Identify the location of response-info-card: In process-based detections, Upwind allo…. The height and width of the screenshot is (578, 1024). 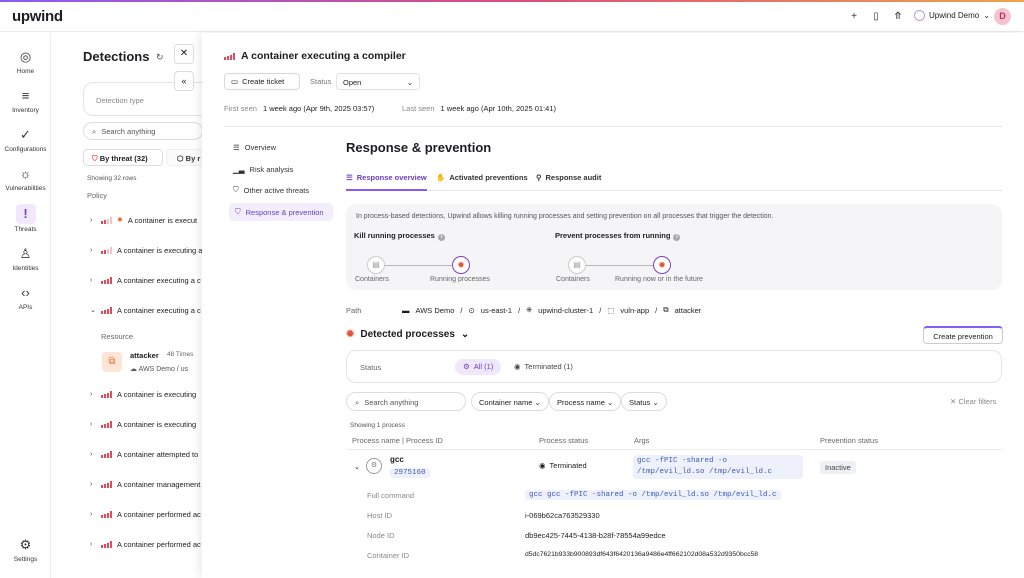
(674, 247).